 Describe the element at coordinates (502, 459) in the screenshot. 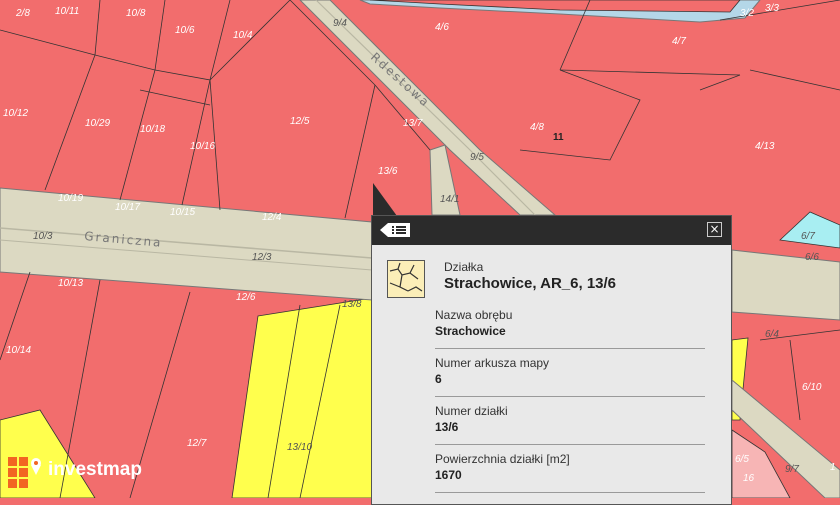

I see `field-label: Powierzchnia działki [m2]` at that location.